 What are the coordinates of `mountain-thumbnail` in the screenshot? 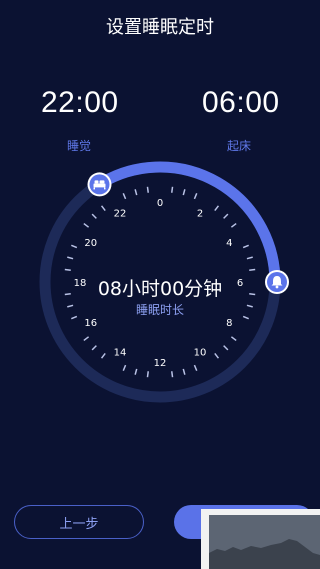 It's located at (264, 542).